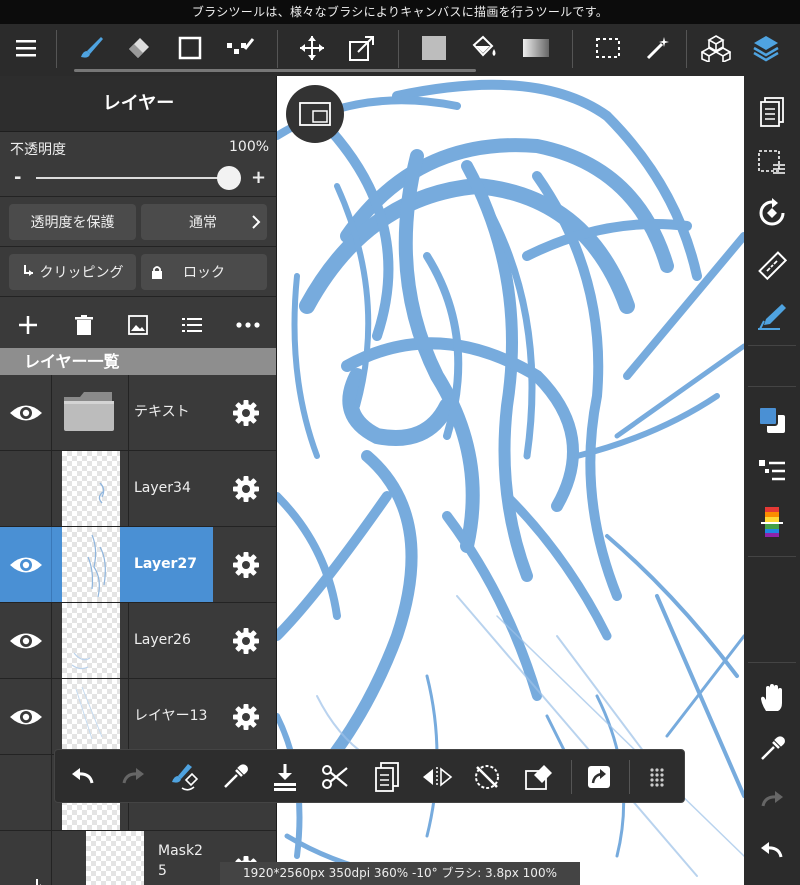  What do you see at coordinates (335, 777) in the screenshot?
I see `scissors-icon` at bounding box center [335, 777].